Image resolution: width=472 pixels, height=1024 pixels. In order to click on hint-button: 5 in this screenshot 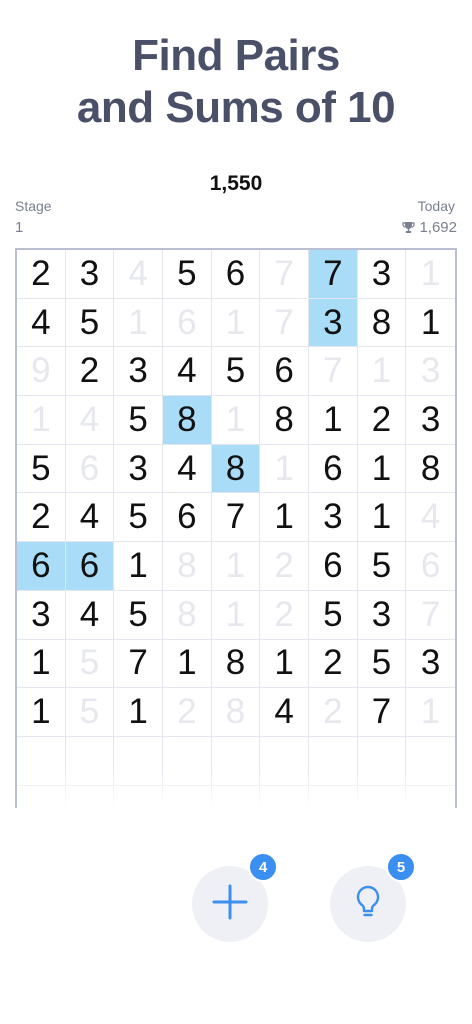, I will do `click(373, 897)`.